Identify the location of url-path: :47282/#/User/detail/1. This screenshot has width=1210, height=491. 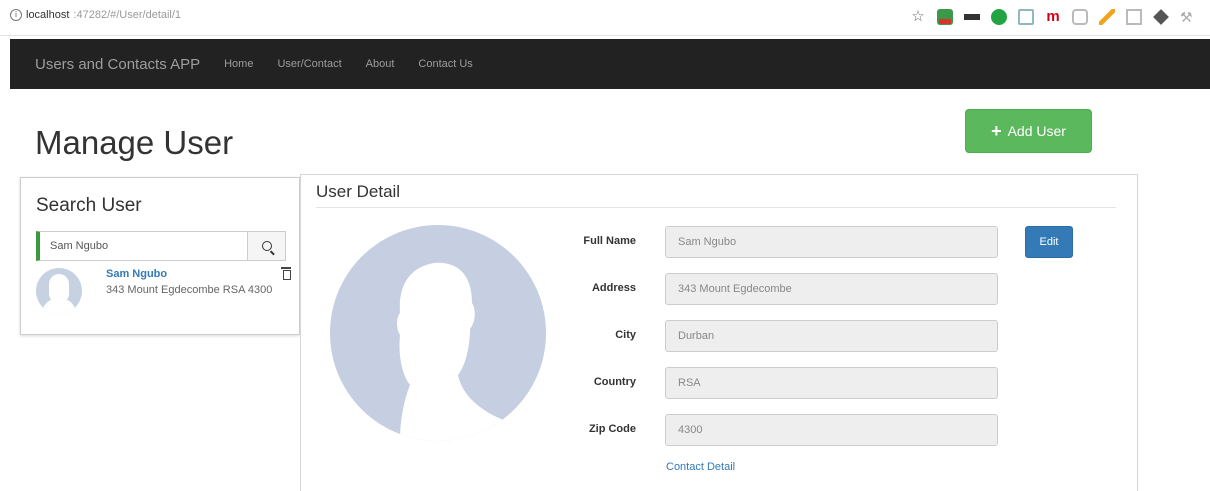
(127, 15).